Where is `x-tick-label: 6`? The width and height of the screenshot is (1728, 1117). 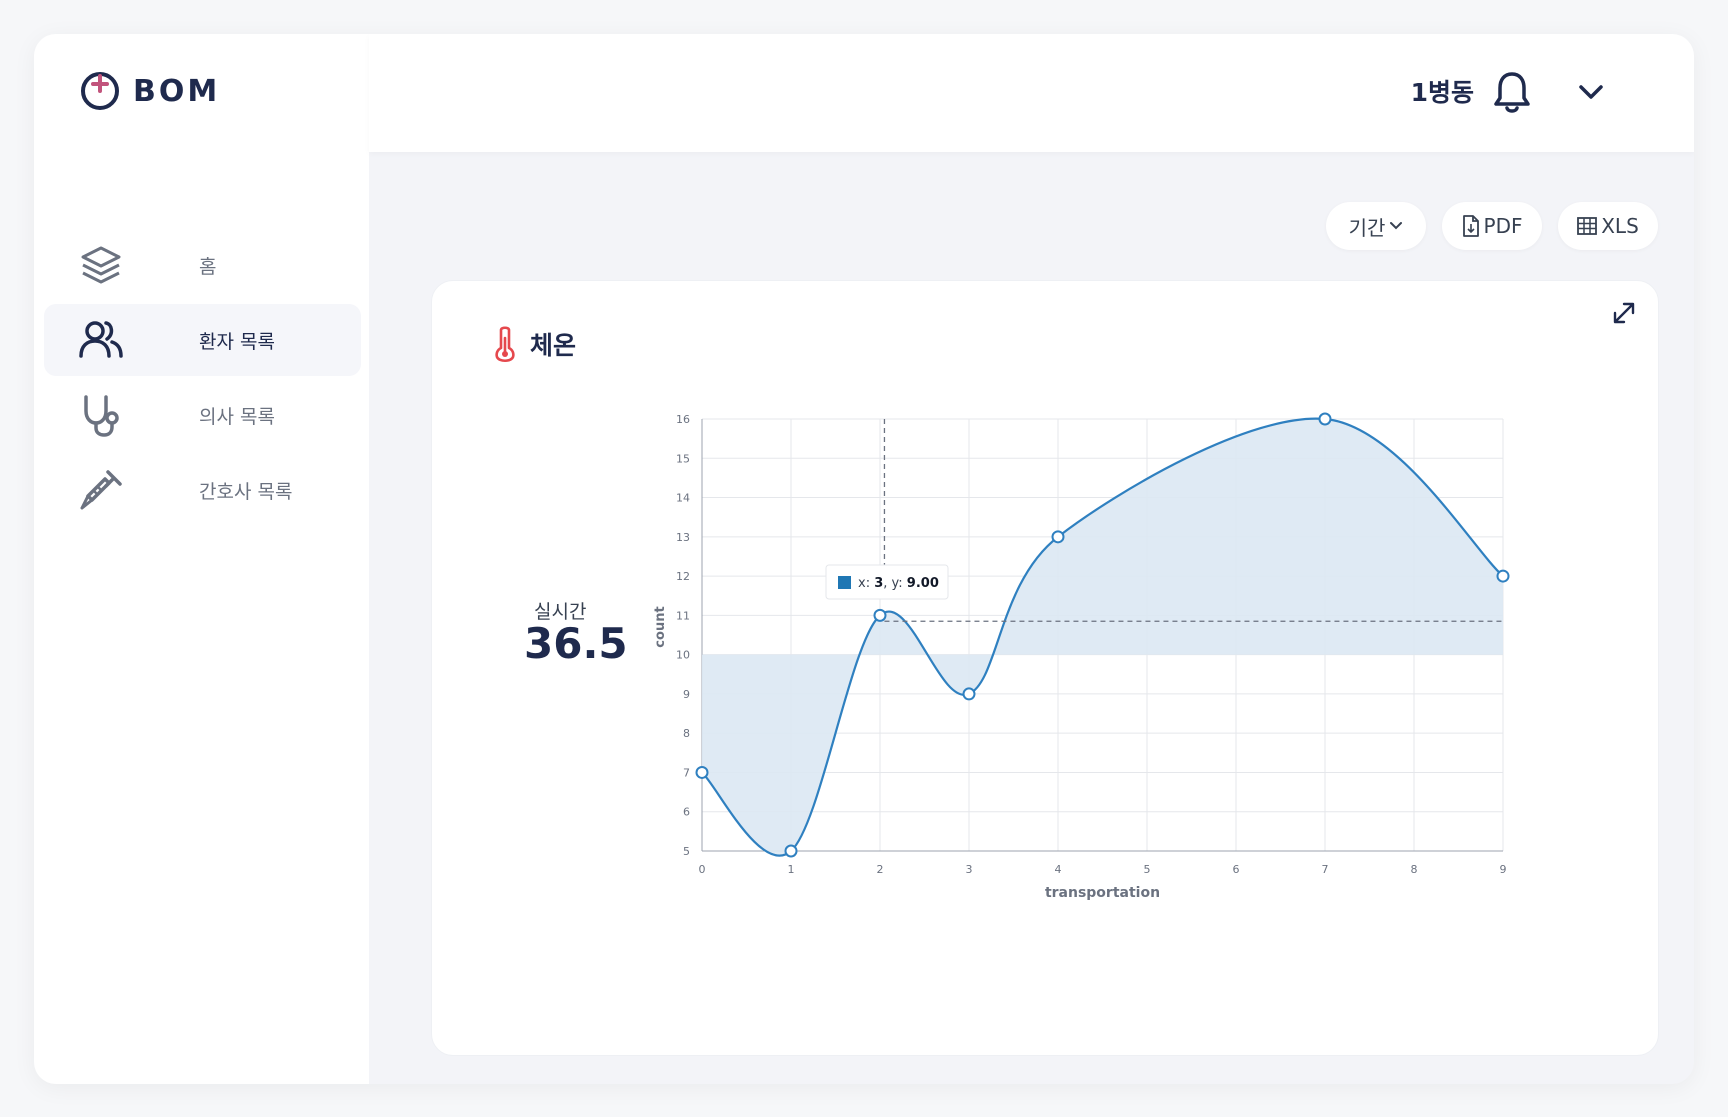
x-tick-label: 6 is located at coordinates (1236, 869).